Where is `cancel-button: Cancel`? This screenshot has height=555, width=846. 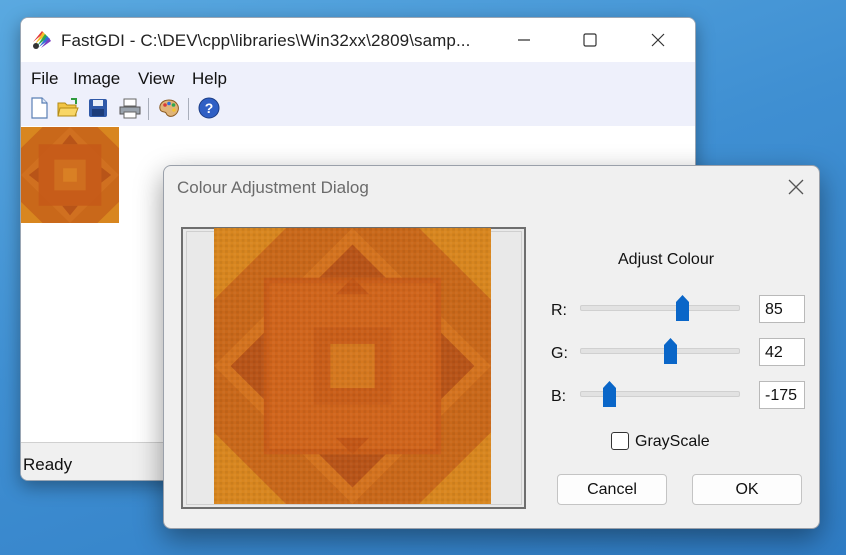 cancel-button: Cancel is located at coordinates (612, 489).